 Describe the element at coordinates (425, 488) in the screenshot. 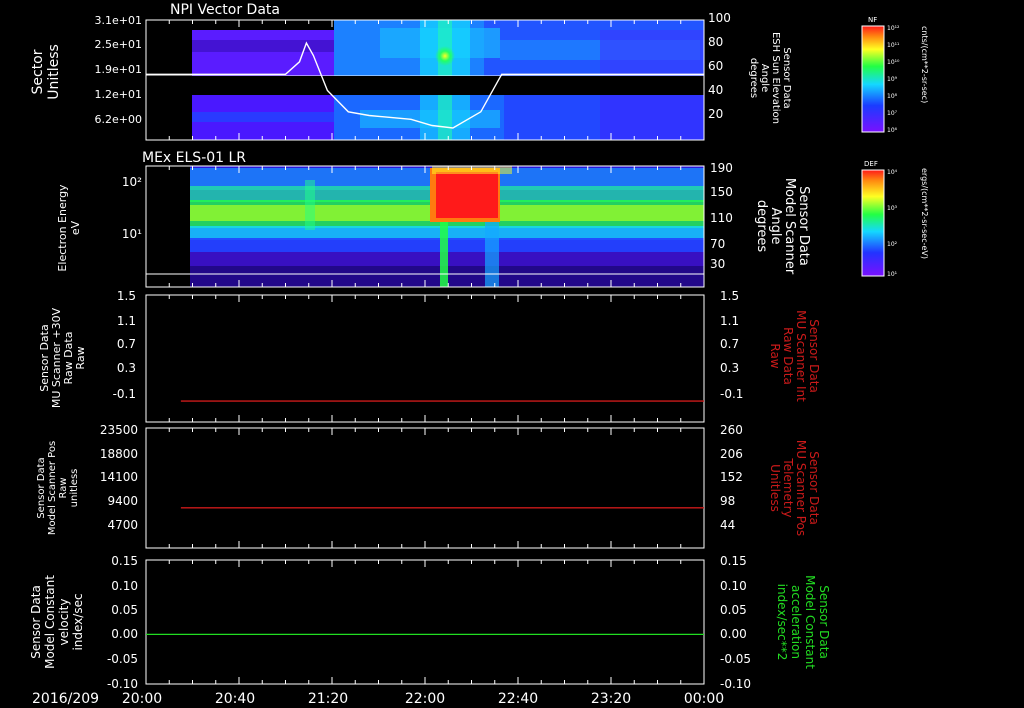

I see `panel4-frame` at that location.